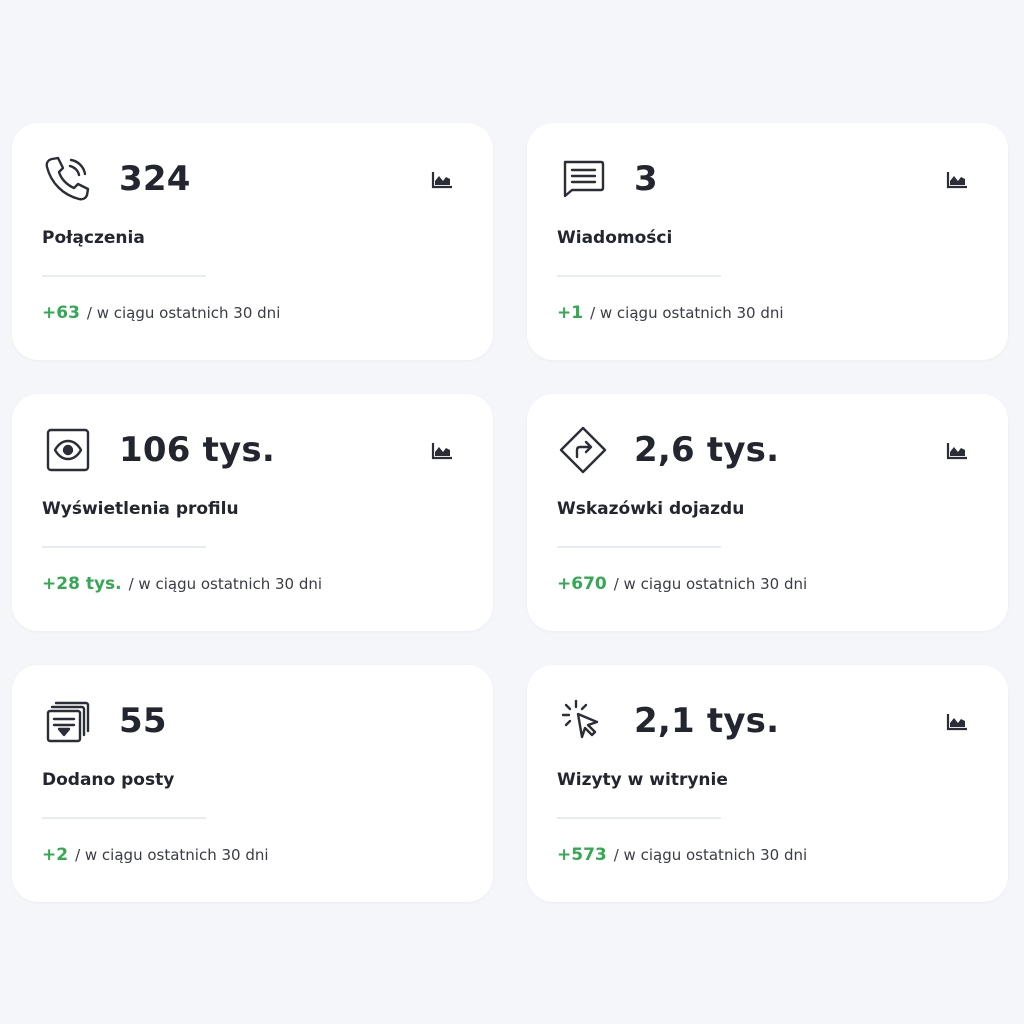 Image resolution: width=1024 pixels, height=1024 pixels. I want to click on stat-value: 3, so click(646, 179).